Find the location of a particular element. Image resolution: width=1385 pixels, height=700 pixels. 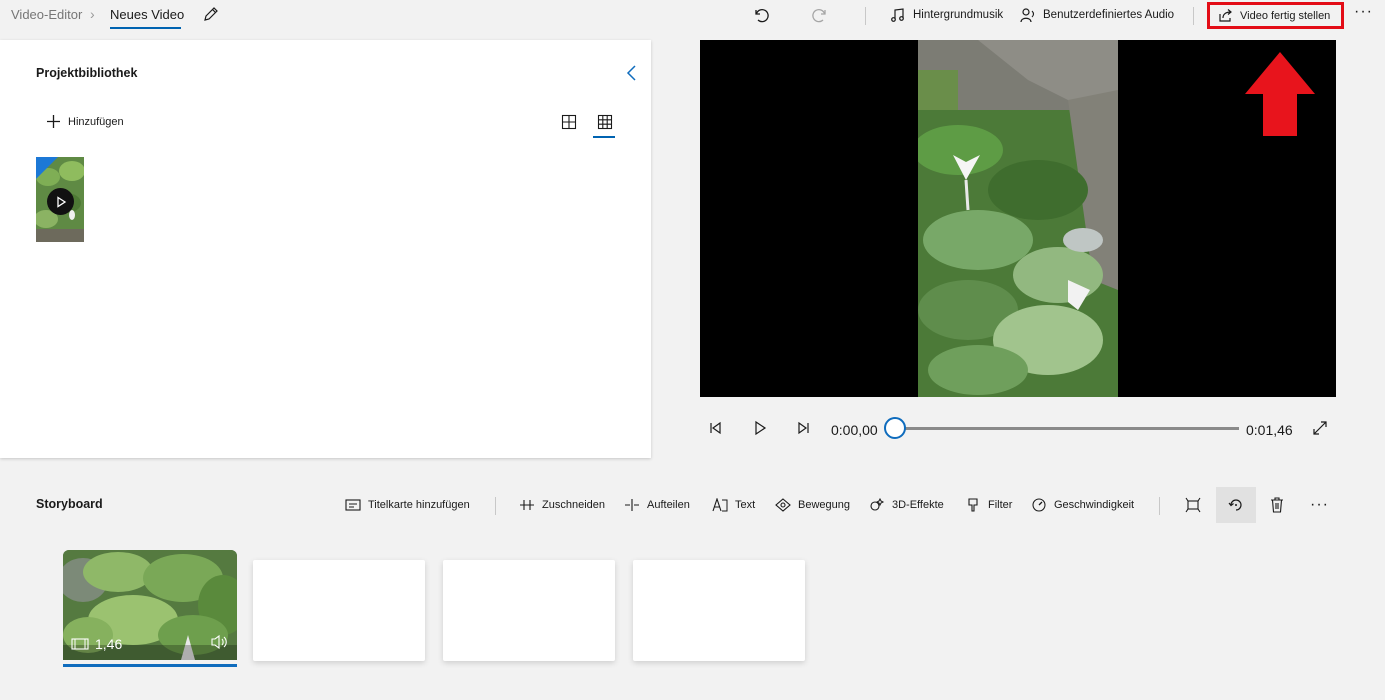

library-title: Projektbibliothek is located at coordinates (87, 73).